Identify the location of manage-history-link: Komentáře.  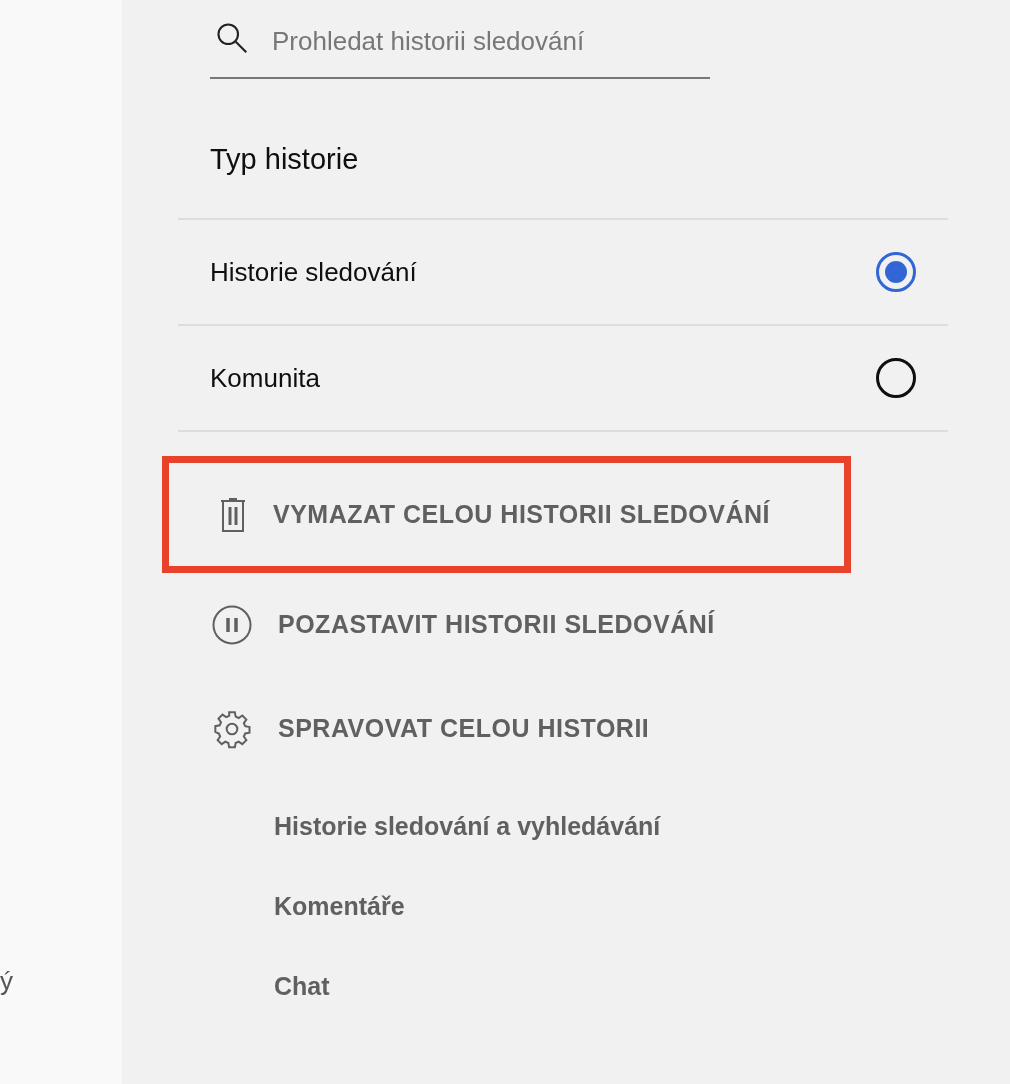
(611, 907).